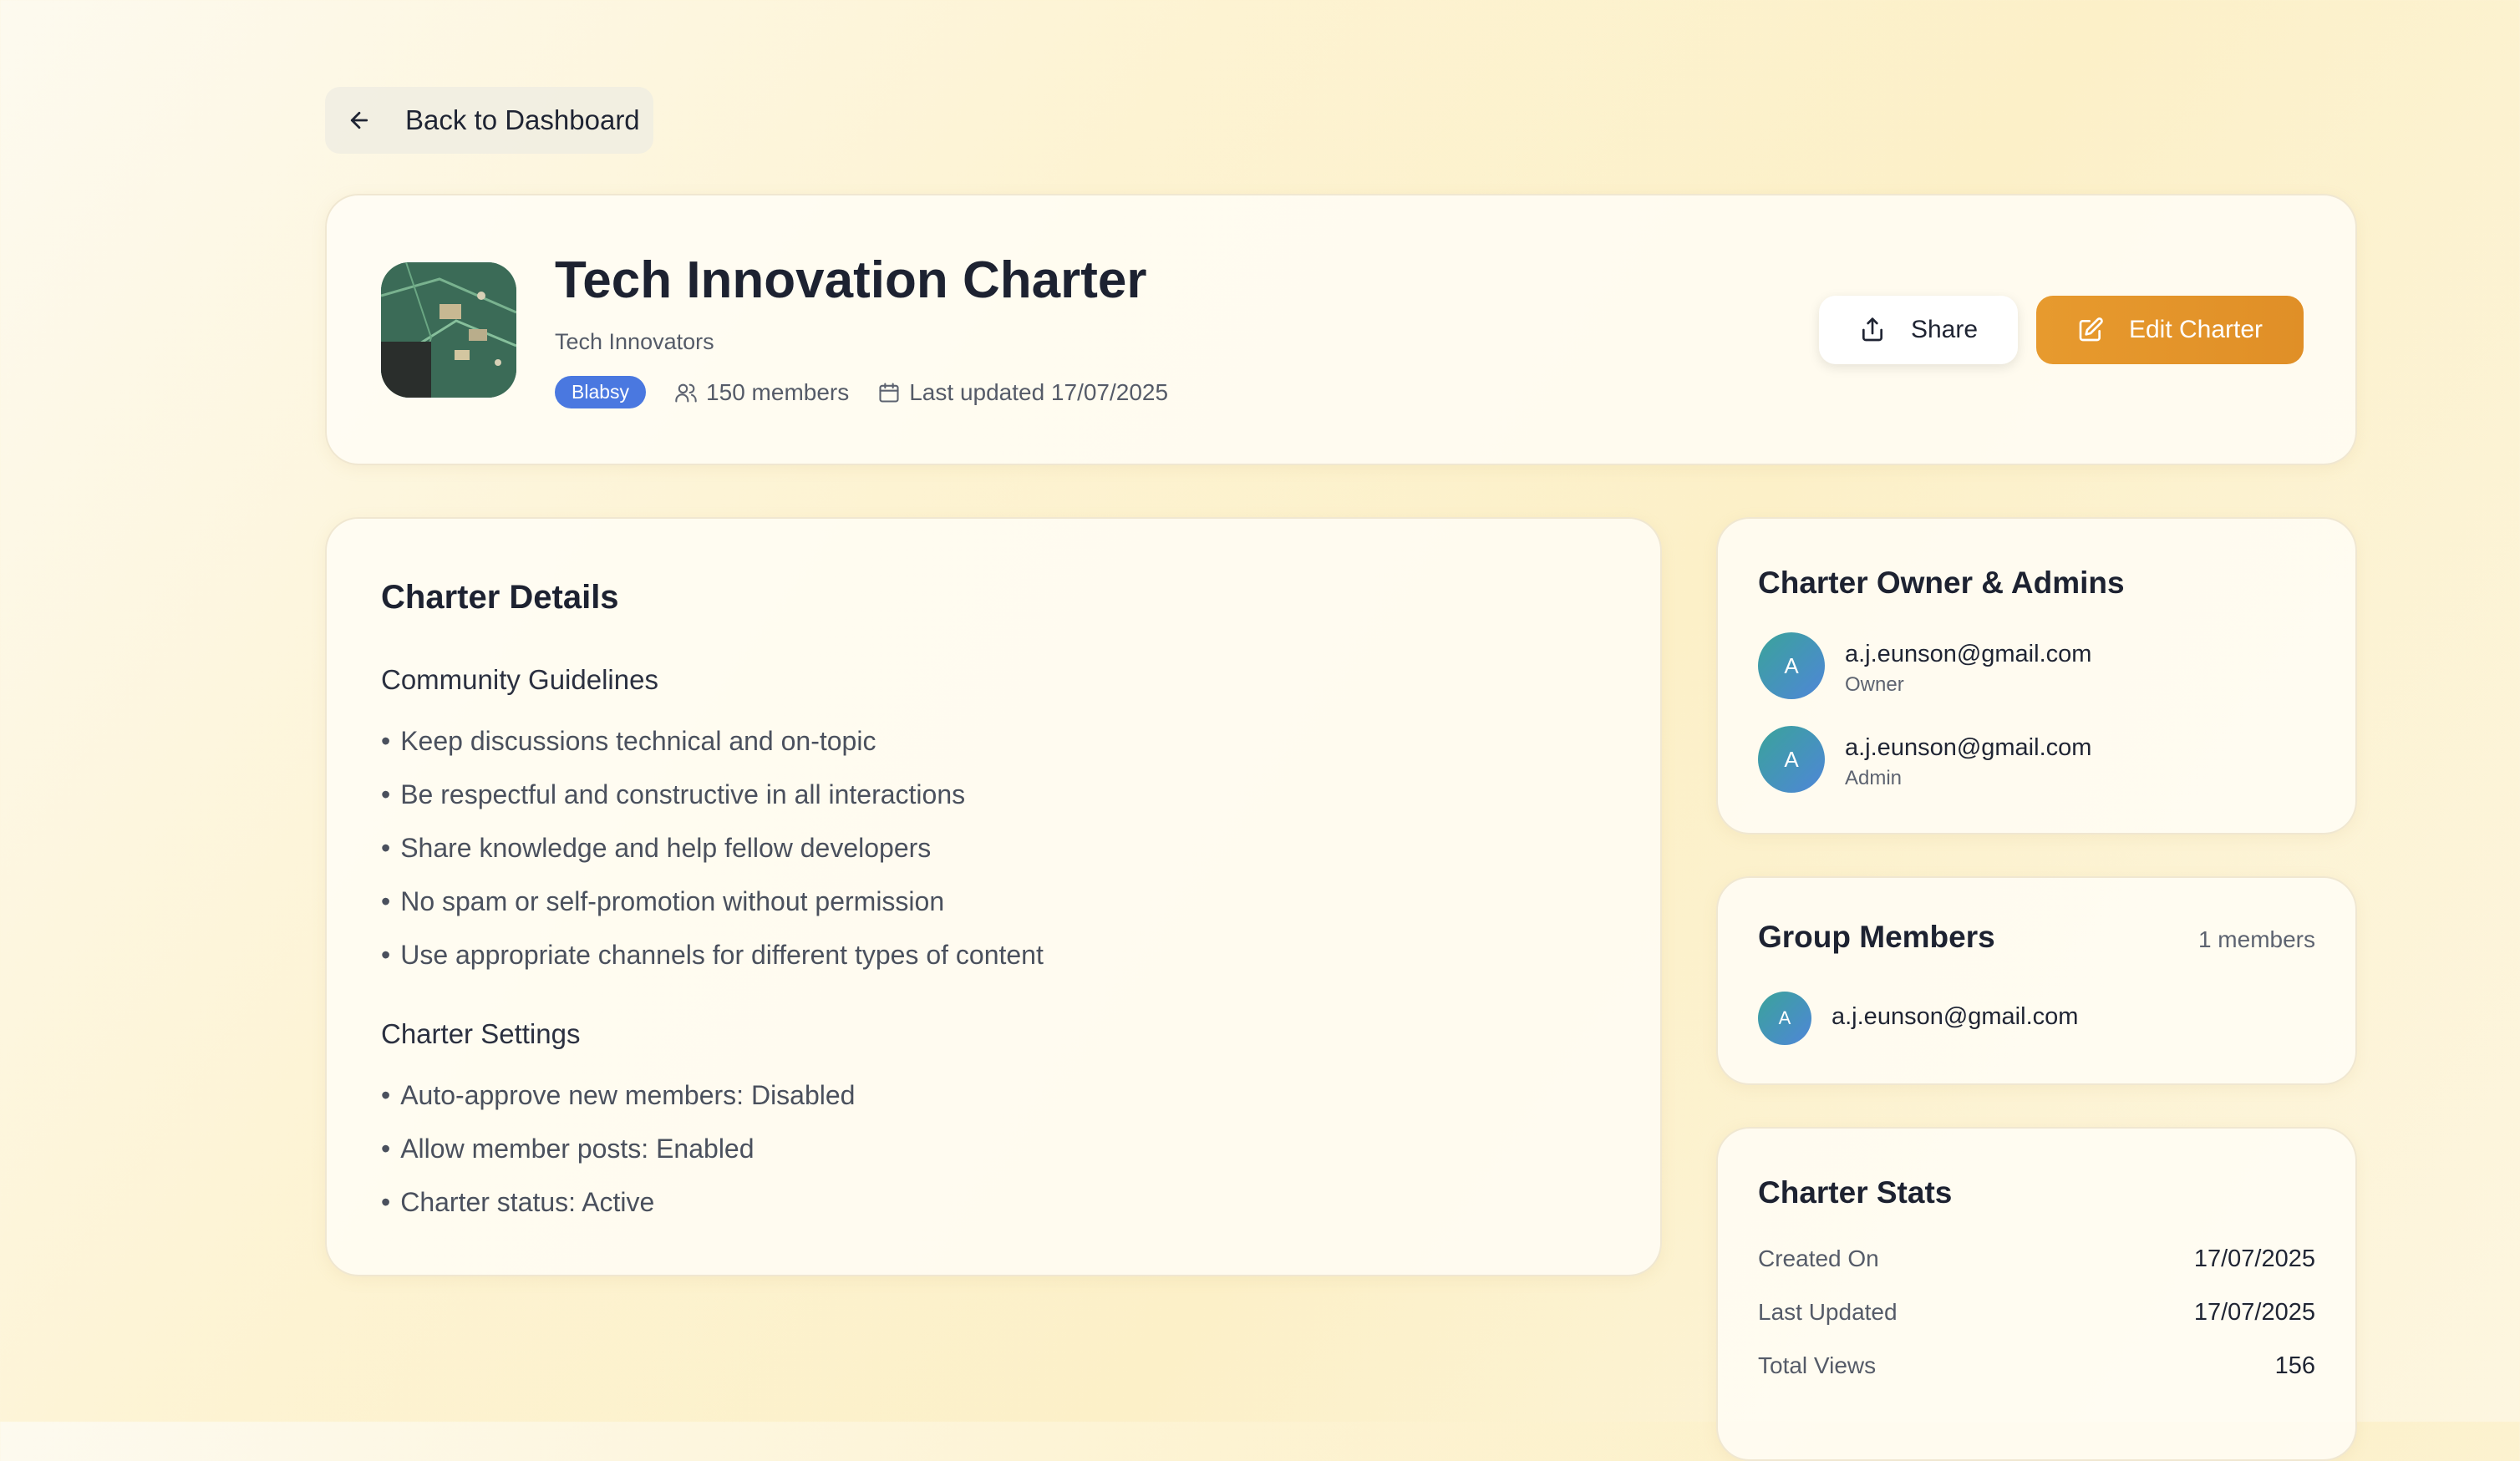 The width and height of the screenshot is (2520, 1461). I want to click on members-meta: 150 members, so click(761, 393).